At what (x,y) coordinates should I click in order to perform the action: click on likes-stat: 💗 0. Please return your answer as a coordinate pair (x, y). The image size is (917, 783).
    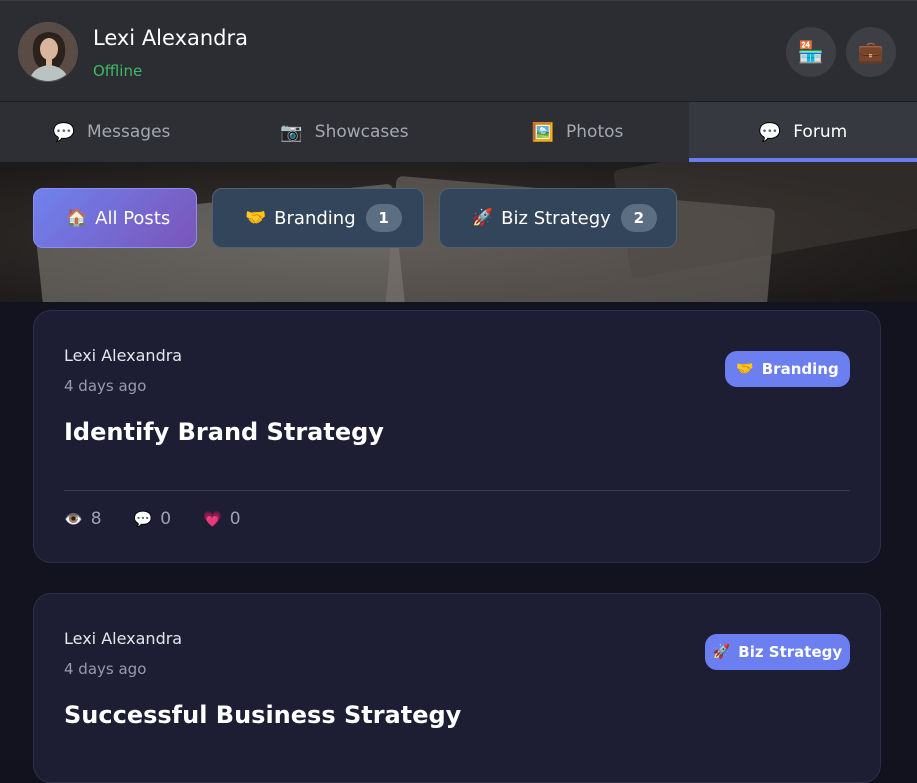
    Looking at the image, I should click on (222, 519).